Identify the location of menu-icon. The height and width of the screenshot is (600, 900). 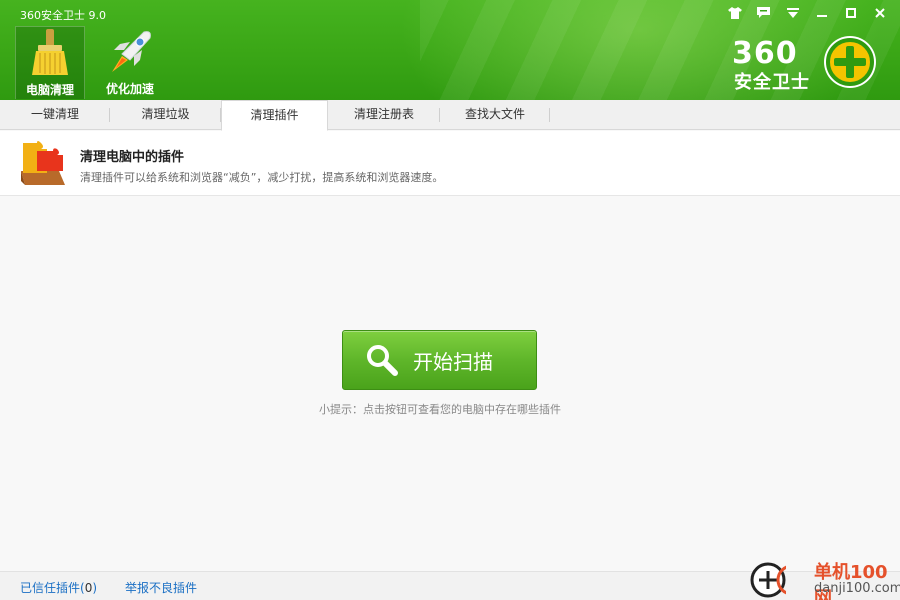
(792, 13).